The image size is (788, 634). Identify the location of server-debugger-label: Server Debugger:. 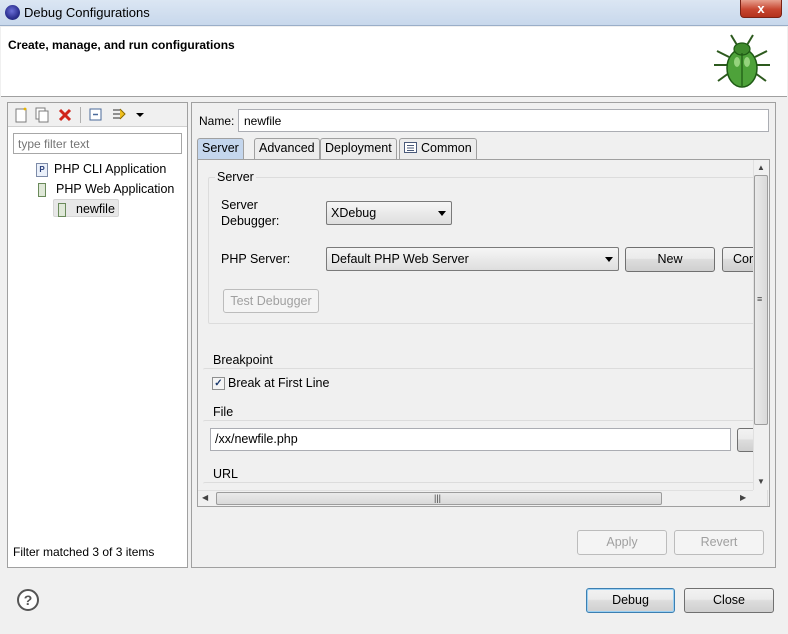
(250, 213).